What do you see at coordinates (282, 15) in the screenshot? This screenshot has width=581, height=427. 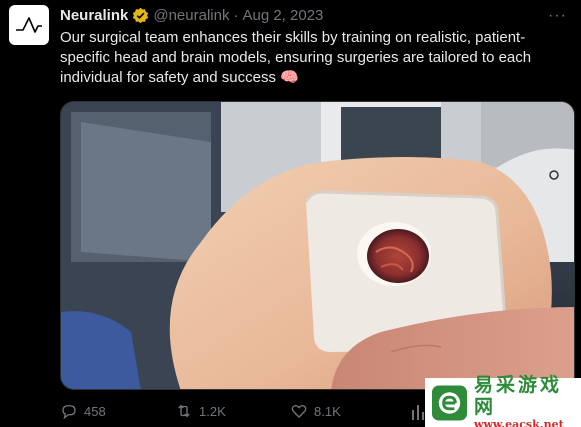 I see `tweet-date: Aug 2, 2023` at bounding box center [282, 15].